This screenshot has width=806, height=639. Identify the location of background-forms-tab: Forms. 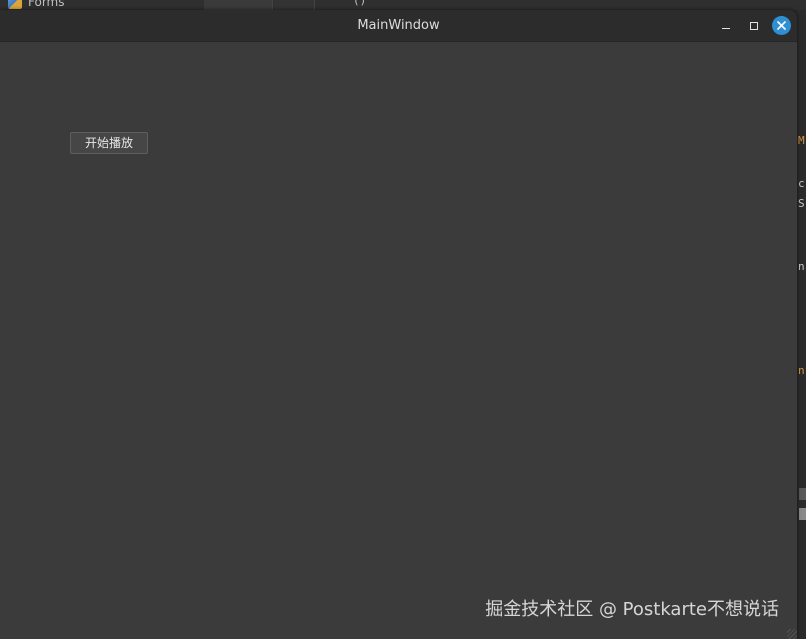
(36, 4).